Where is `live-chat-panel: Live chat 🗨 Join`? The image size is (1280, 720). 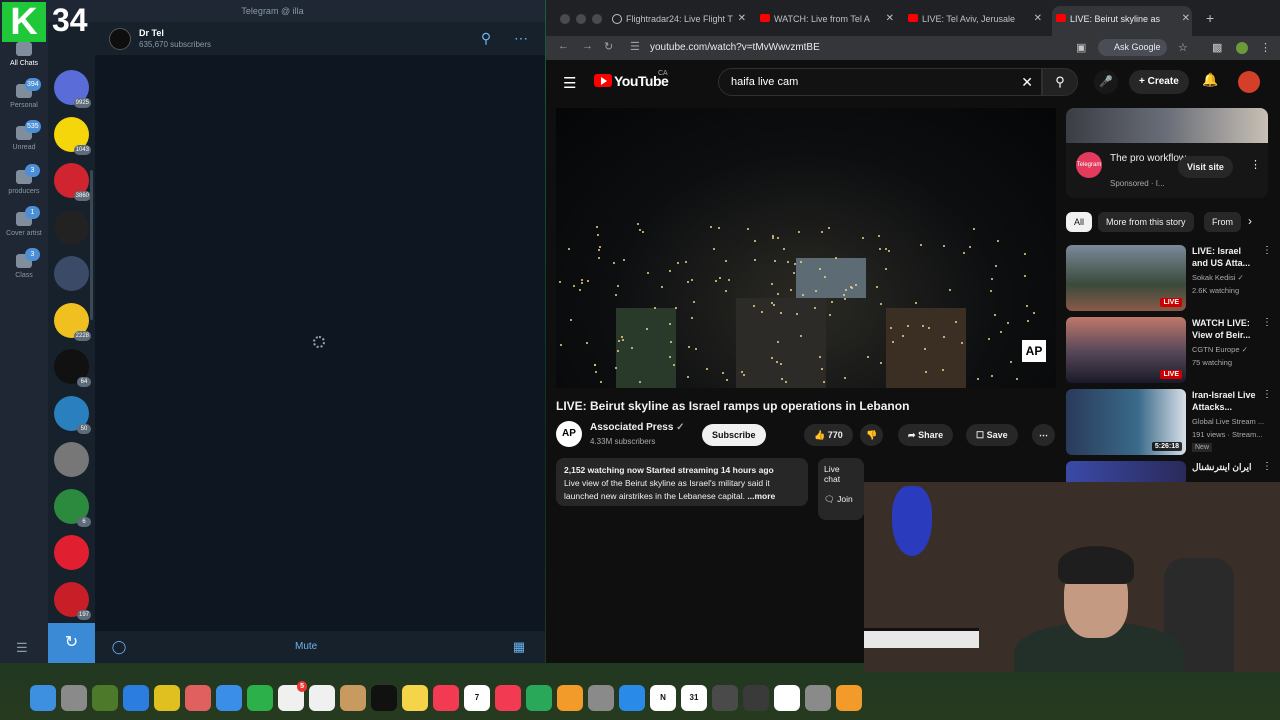
live-chat-panel: Live chat 🗨 Join is located at coordinates (841, 489).